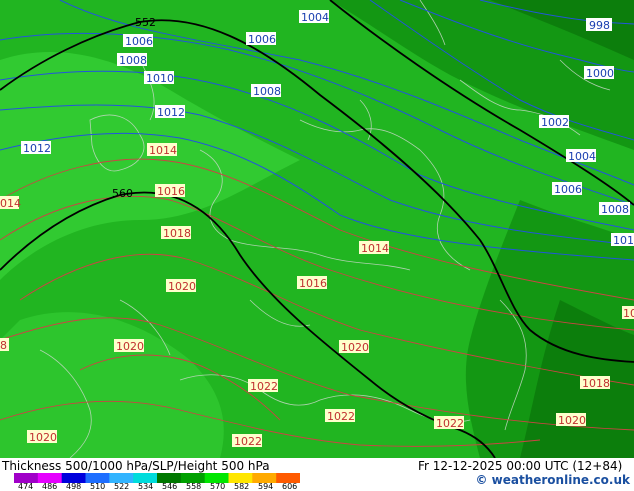 The image size is (634, 491). Describe the element at coordinates (628, 313) in the screenshot. I see `isobar-label: 10` at that location.